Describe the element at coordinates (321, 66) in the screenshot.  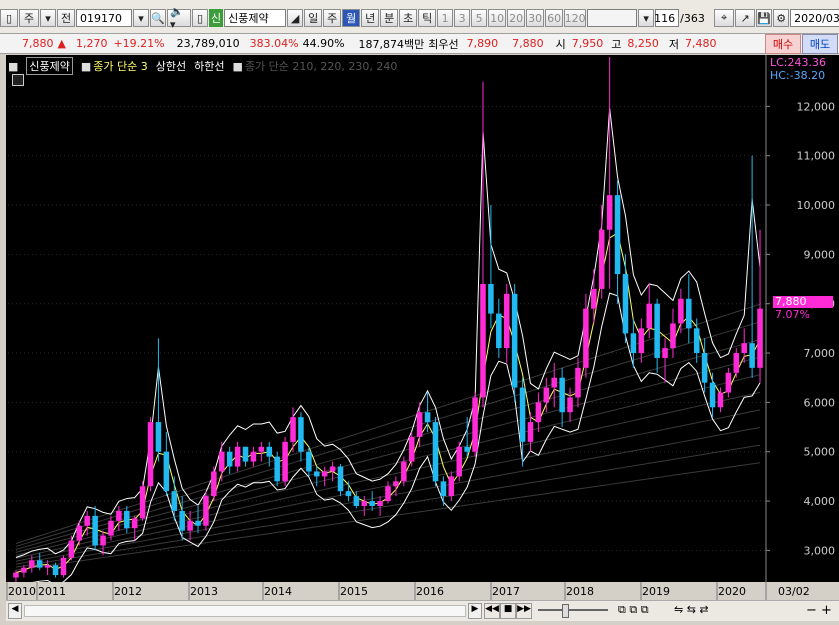
I see `legend-long-ma: 종가 단순 210, 220, 230, 240` at that location.